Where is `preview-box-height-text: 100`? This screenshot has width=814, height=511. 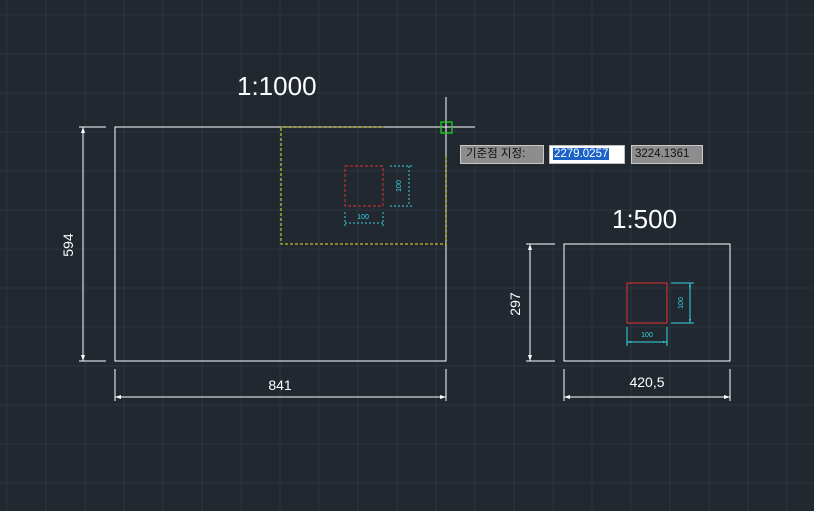 preview-box-height-text: 100 is located at coordinates (399, 186).